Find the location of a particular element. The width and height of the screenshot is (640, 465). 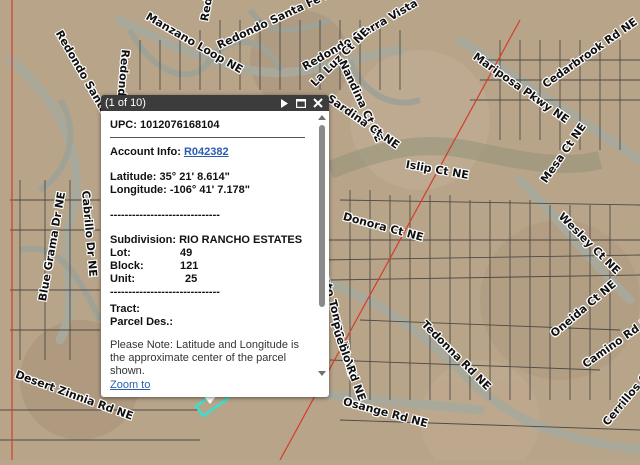

block-label: Block: is located at coordinates (127, 266).